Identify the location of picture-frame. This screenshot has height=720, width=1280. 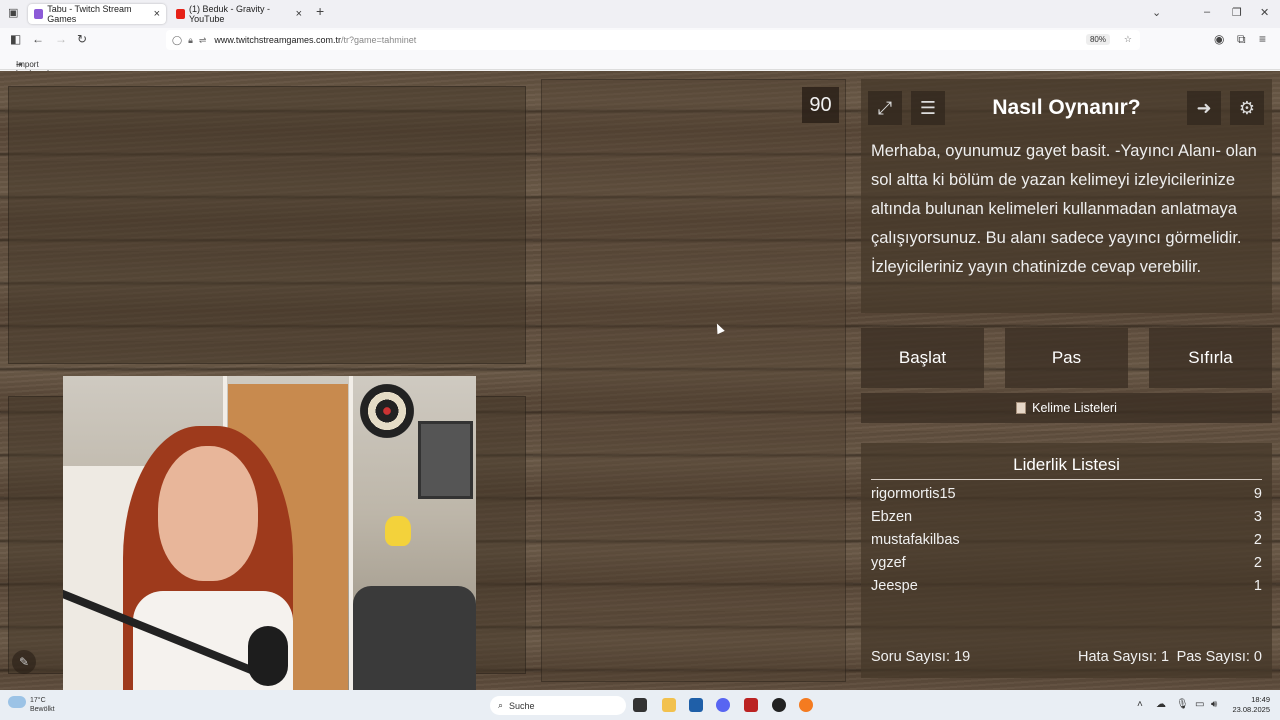
(445, 460).